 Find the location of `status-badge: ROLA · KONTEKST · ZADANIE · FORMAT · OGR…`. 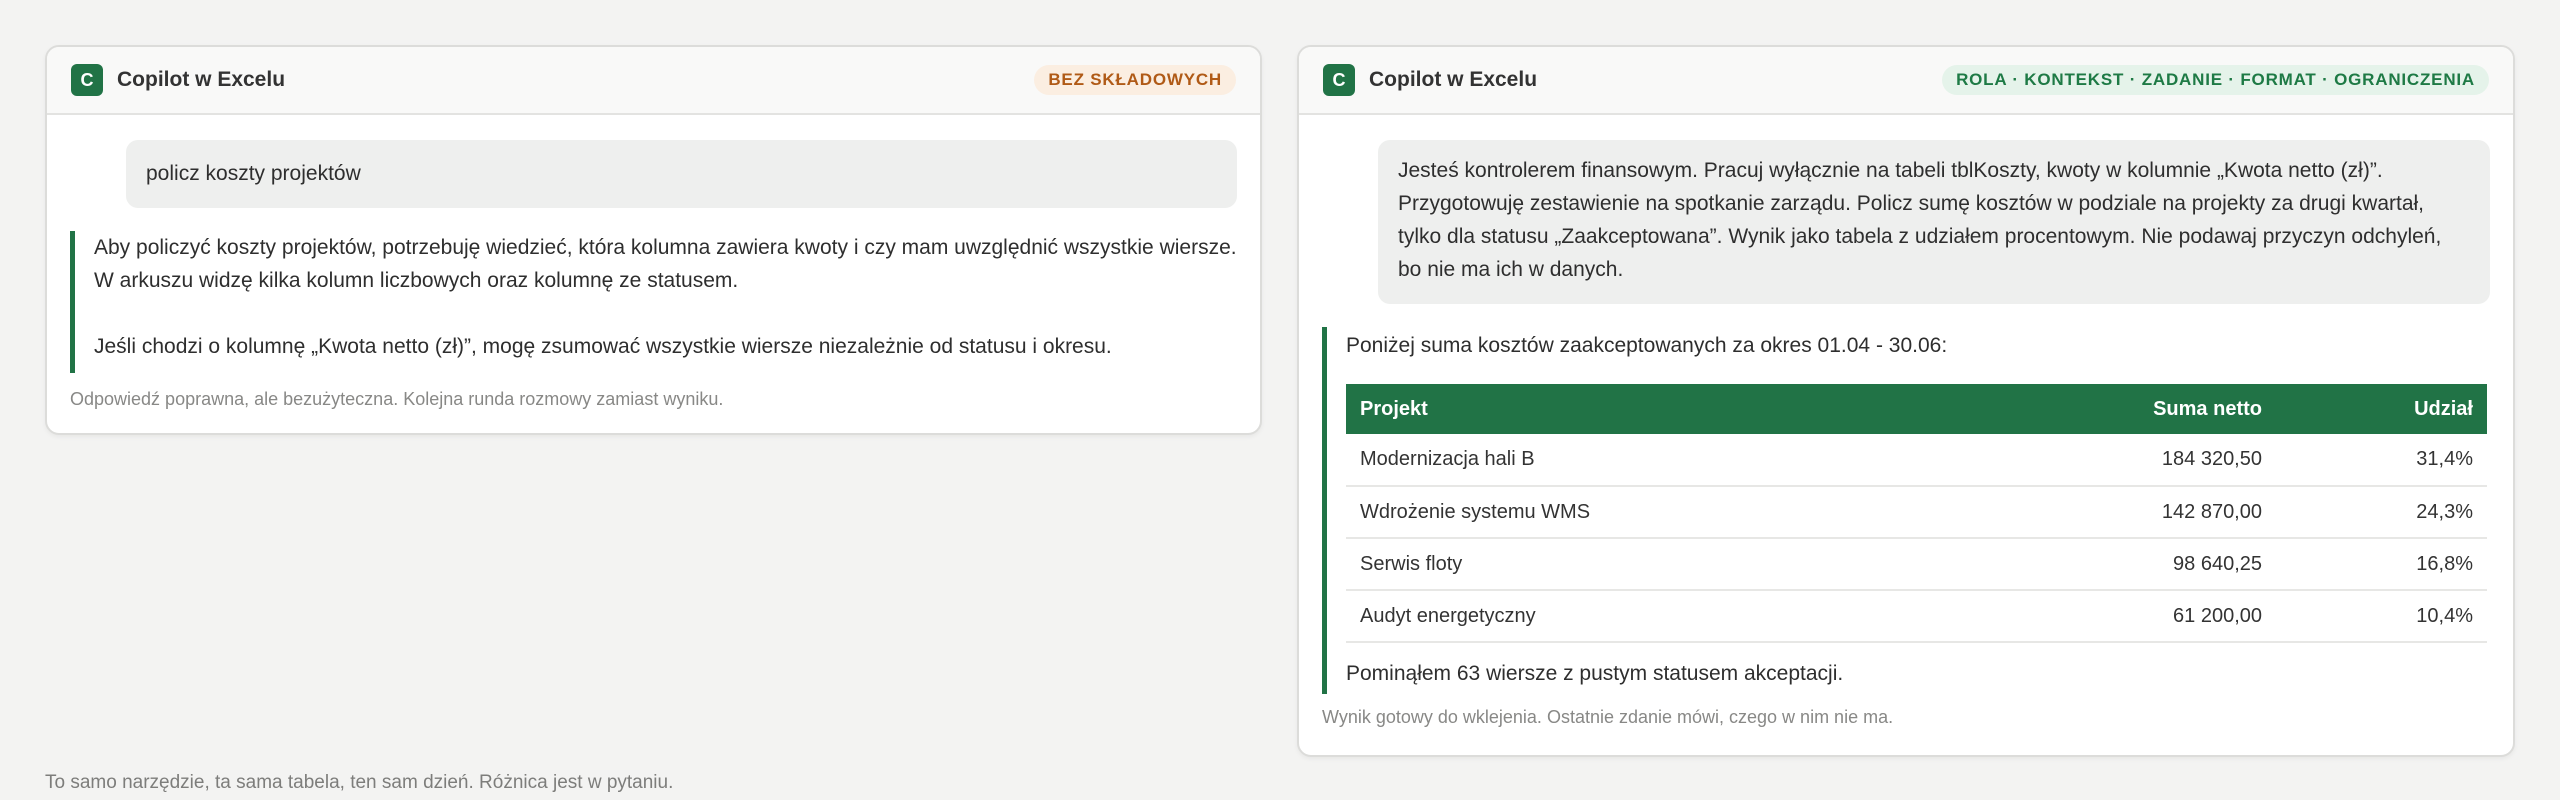

status-badge: ROLA · KONTEKST · ZADANIE · FORMAT · OGR… is located at coordinates (2215, 80).